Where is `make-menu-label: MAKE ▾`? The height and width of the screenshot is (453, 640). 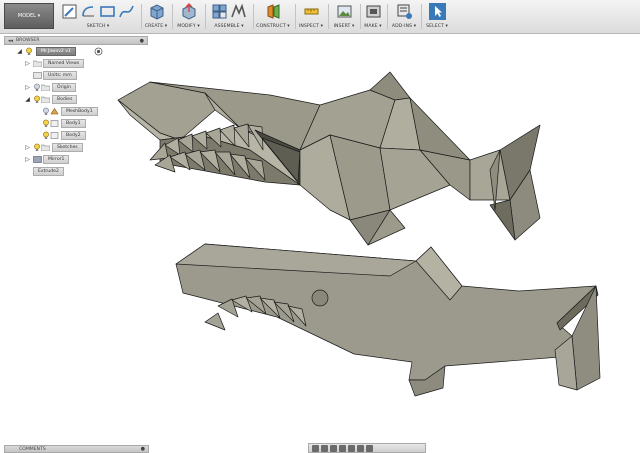 make-menu-label: MAKE ▾ is located at coordinates (373, 26).